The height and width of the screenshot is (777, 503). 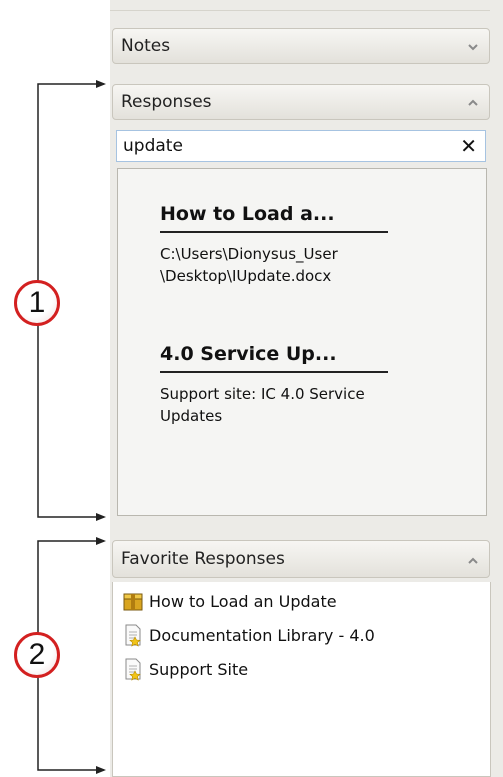 I want to click on favorite-label: Support Site, so click(x=199, y=669).